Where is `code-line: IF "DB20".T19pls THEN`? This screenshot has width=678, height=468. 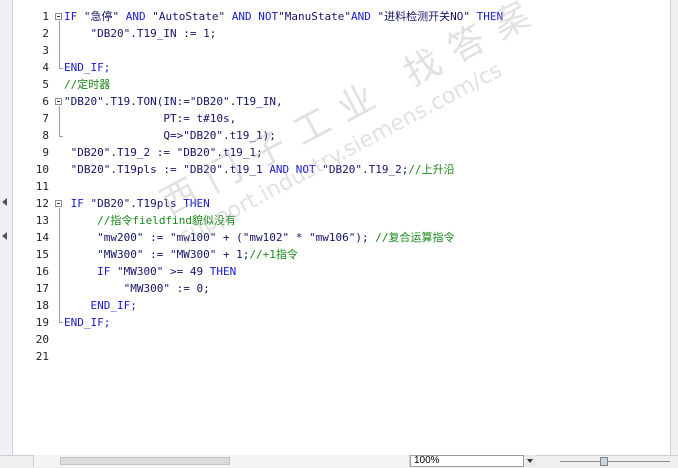
code-line: IF "DB20".T19pls THEN is located at coordinates (137, 203).